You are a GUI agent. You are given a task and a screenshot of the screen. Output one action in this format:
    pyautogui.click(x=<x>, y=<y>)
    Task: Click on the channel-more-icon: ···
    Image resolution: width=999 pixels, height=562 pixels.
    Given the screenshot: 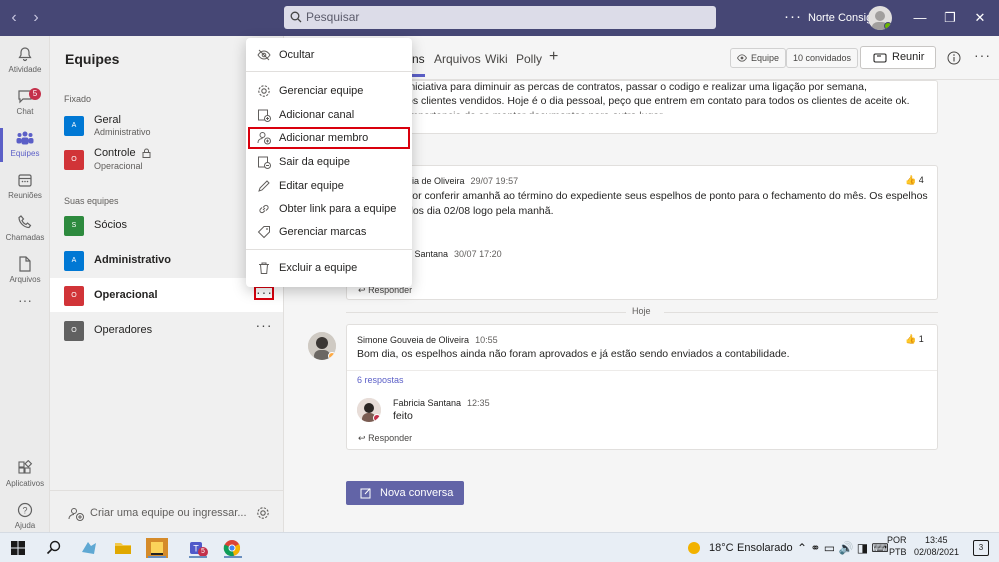 What is the action you would take?
    pyautogui.click(x=982, y=55)
    